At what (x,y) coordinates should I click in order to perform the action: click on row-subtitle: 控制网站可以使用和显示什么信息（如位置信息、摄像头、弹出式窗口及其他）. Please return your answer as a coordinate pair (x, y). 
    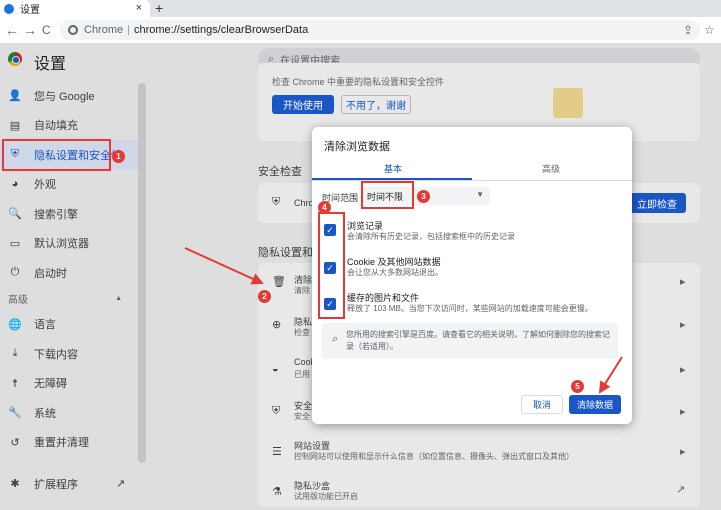
    Looking at the image, I should click on (434, 456).